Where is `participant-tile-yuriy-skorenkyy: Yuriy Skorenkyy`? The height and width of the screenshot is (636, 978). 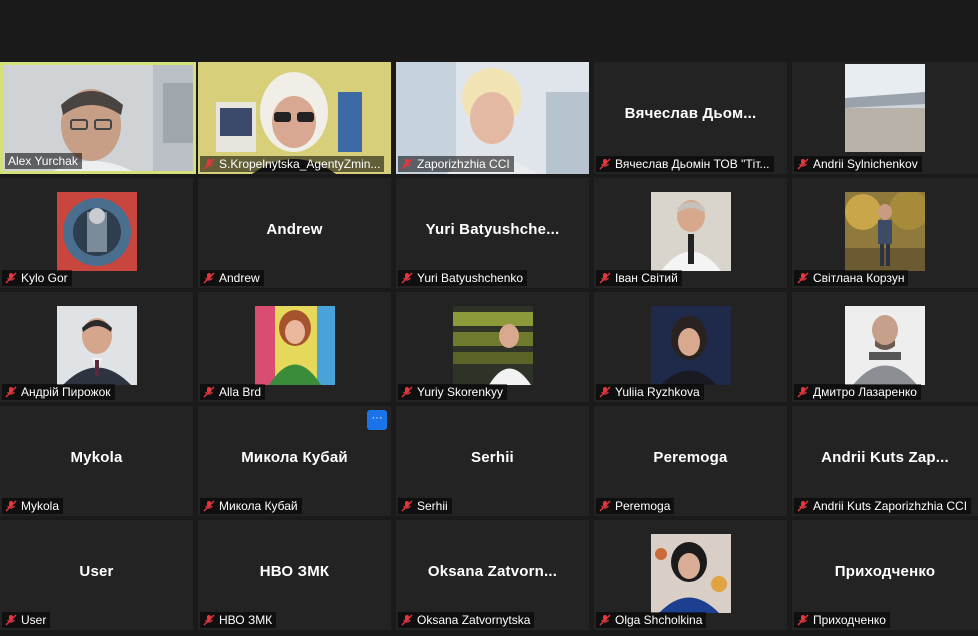
participant-tile-yuriy-skorenkyy: Yuriy Skorenkyy is located at coordinates (492, 347).